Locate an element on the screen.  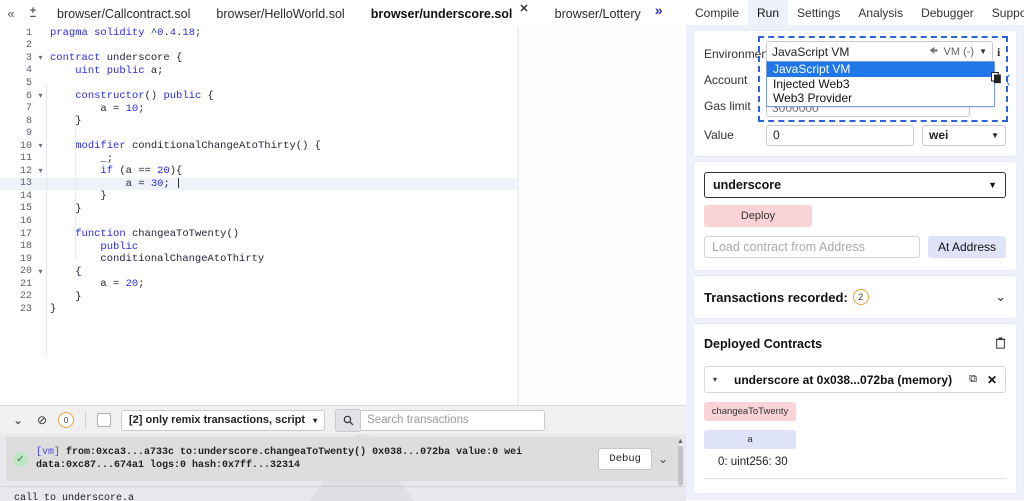
line-number: 23 is located at coordinates (25, 309).